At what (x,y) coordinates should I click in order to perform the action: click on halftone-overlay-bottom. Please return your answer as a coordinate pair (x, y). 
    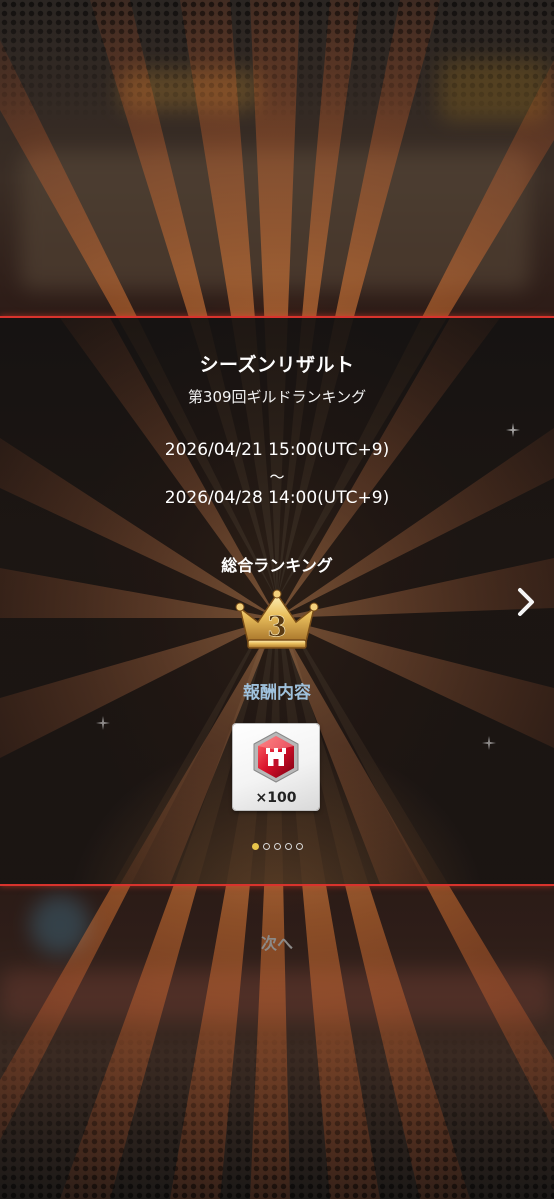
    Looking at the image, I should click on (277, 1114).